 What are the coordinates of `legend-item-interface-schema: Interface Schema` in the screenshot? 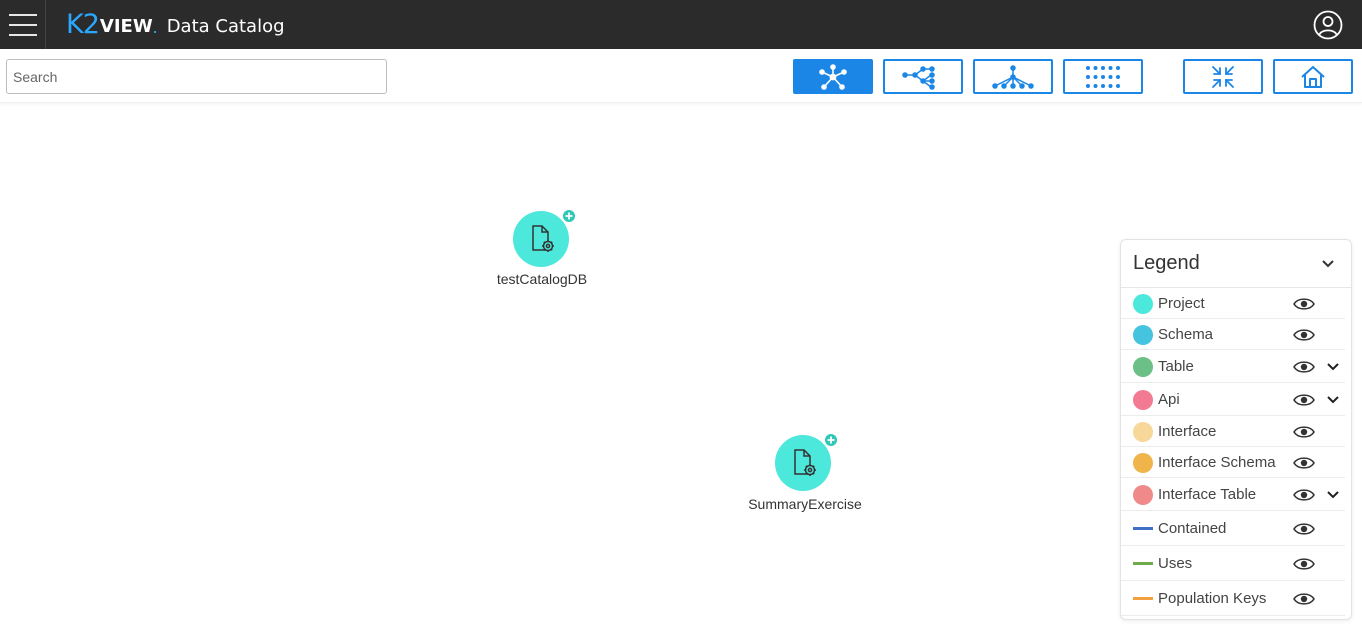 It's located at (1233, 462).